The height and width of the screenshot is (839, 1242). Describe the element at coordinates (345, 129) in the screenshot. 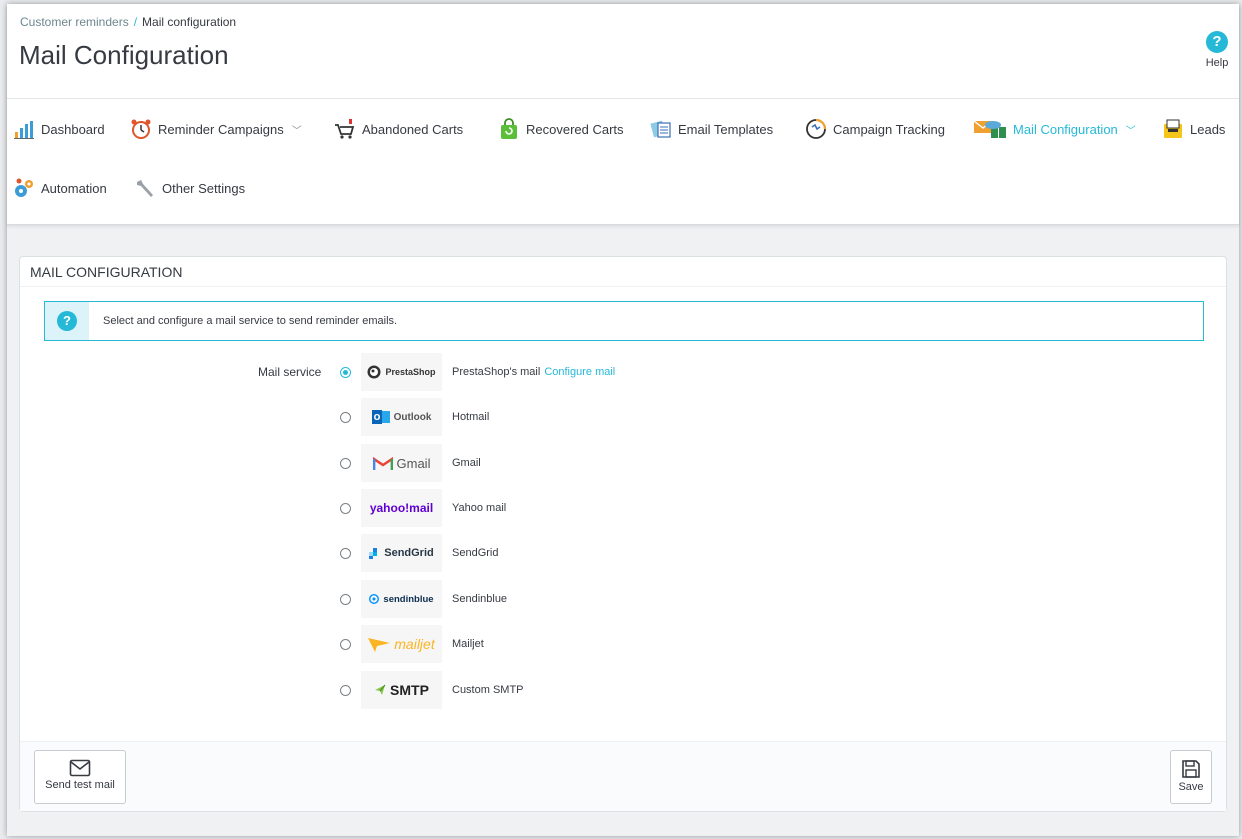

I see `shopping-cart-icon` at that location.